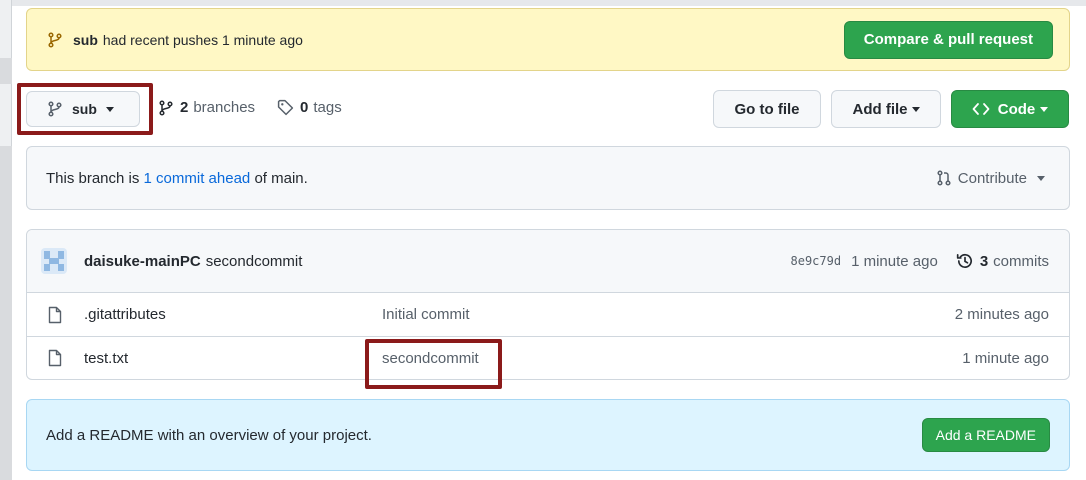 Image resolution: width=1086 pixels, height=480 pixels. I want to click on commit-meta: 8e9c79d 1 minute ago 3 commits, so click(920, 261).